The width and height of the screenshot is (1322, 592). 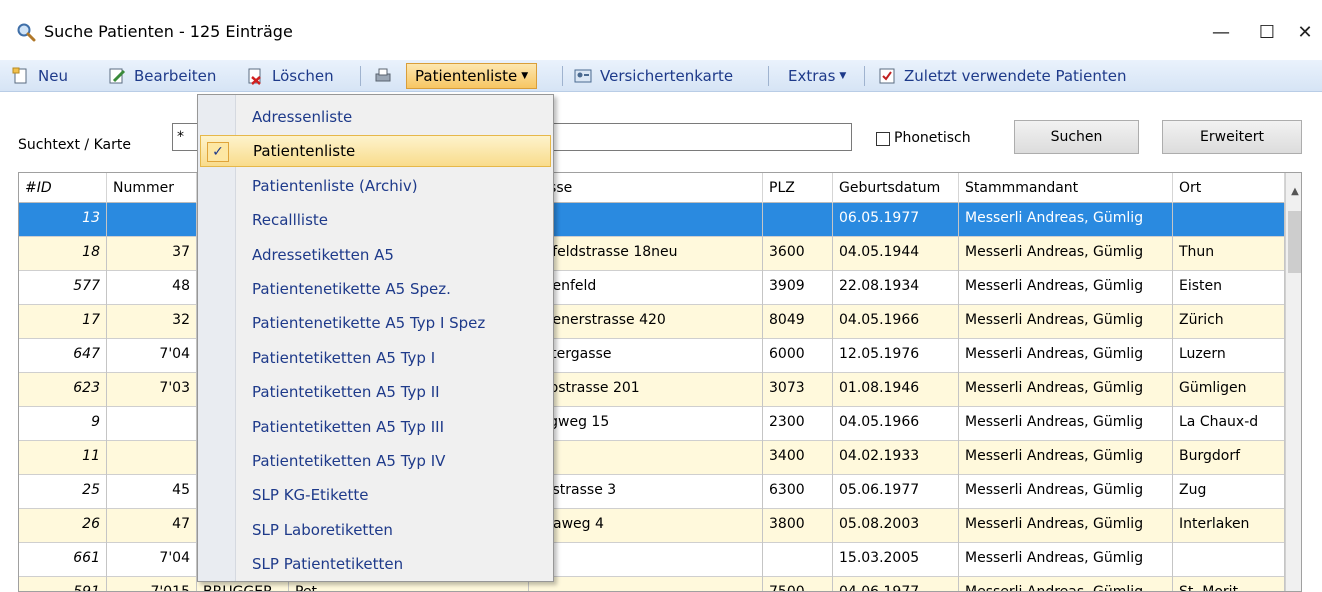 What do you see at coordinates (152, 492) in the screenshot?
I see `table-cell-nummer: 45` at bounding box center [152, 492].